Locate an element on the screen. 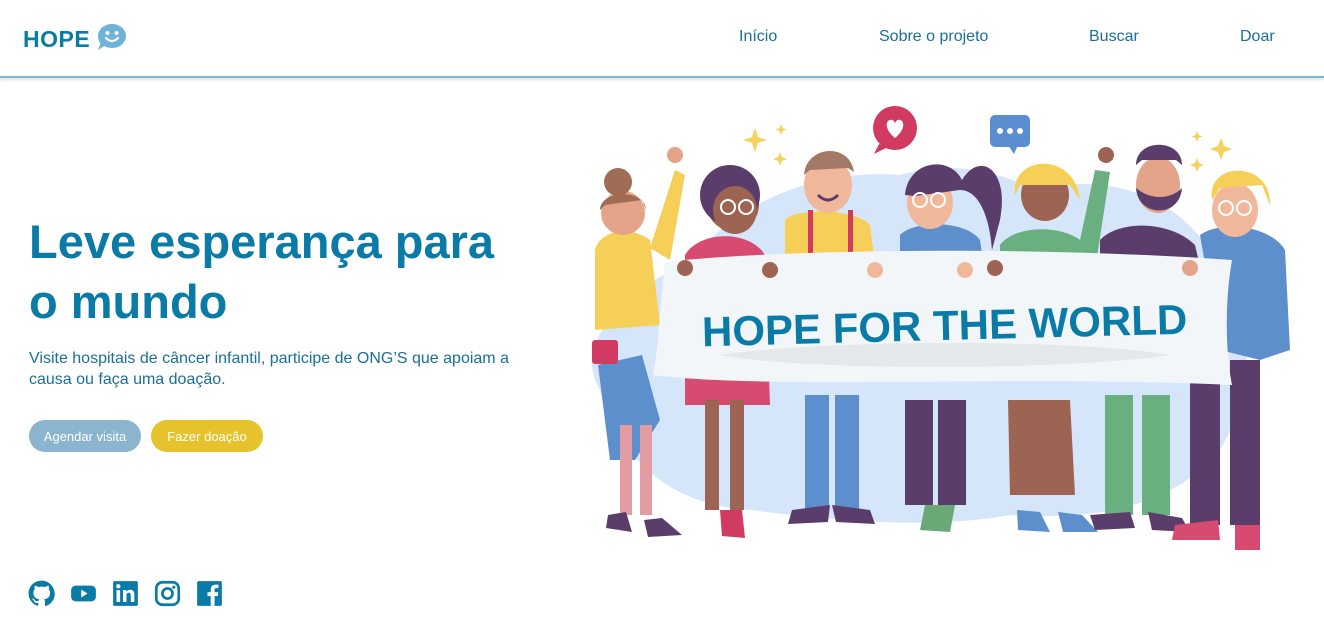  facebook-icon is located at coordinates (209, 593).